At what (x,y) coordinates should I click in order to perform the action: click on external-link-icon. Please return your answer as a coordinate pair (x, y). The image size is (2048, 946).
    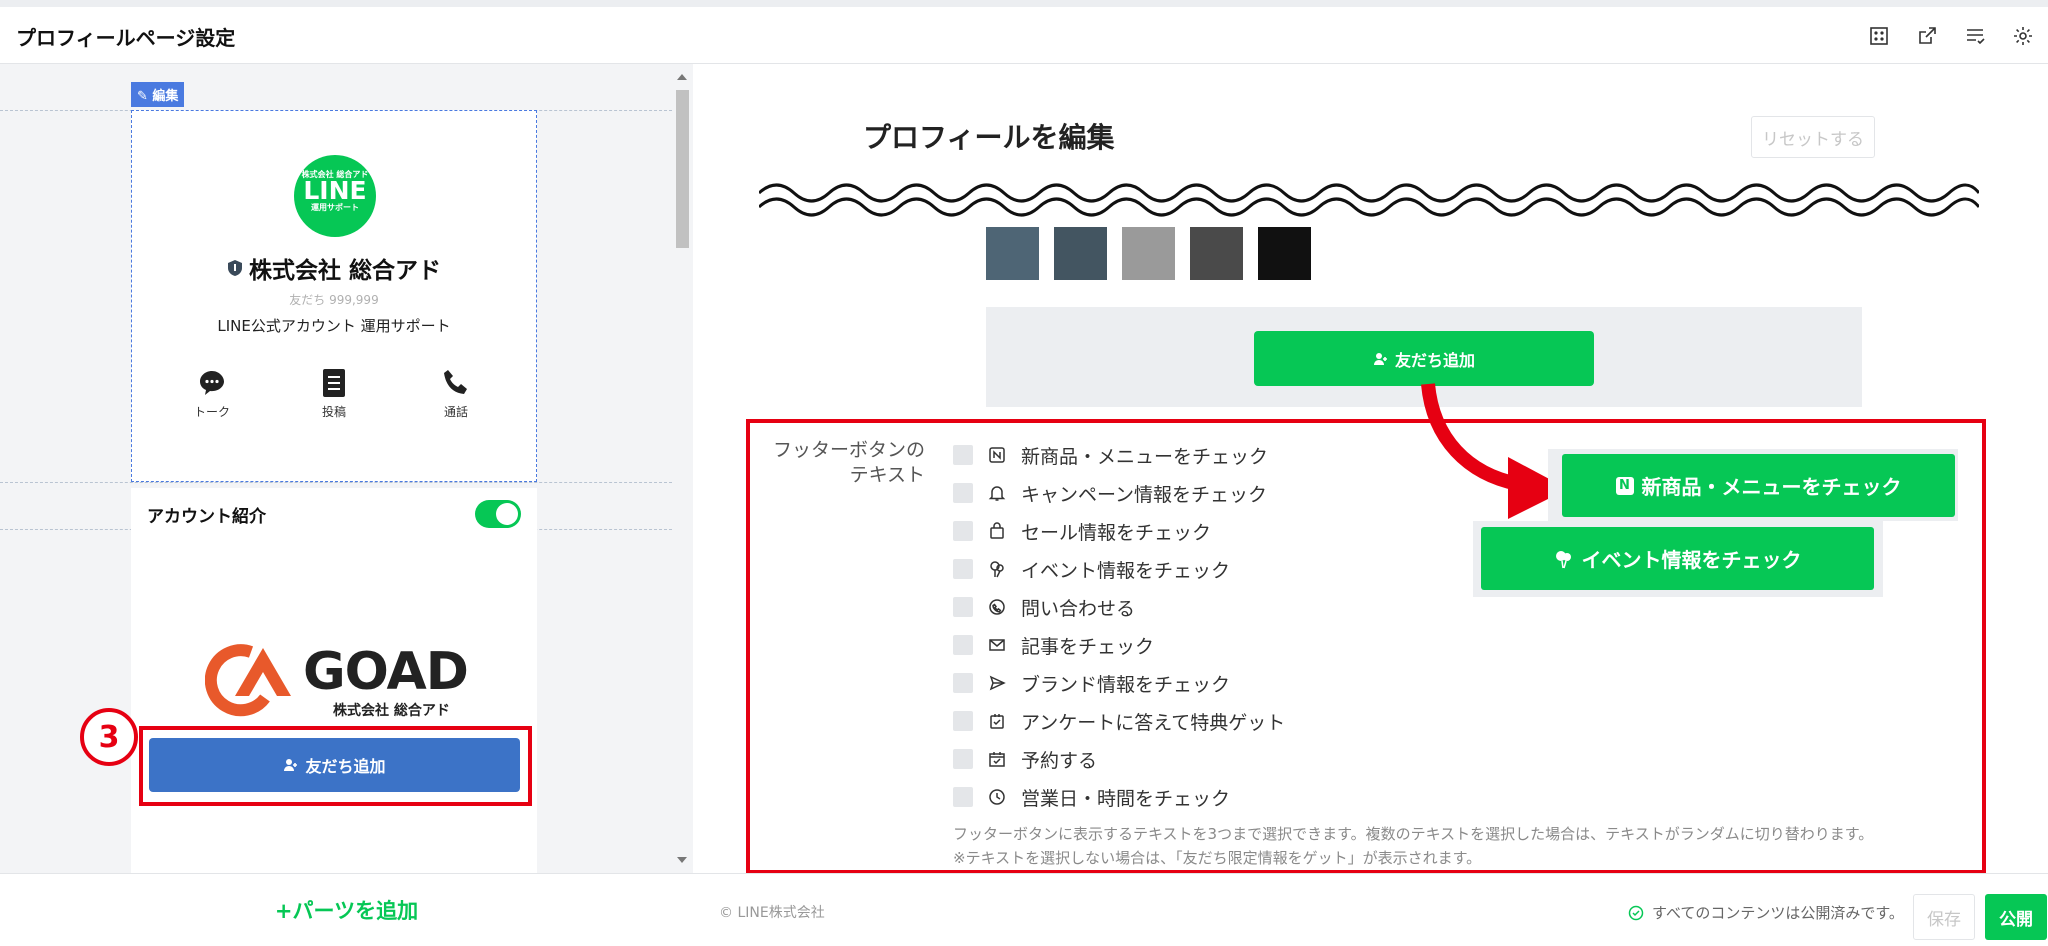
    Looking at the image, I should click on (1927, 36).